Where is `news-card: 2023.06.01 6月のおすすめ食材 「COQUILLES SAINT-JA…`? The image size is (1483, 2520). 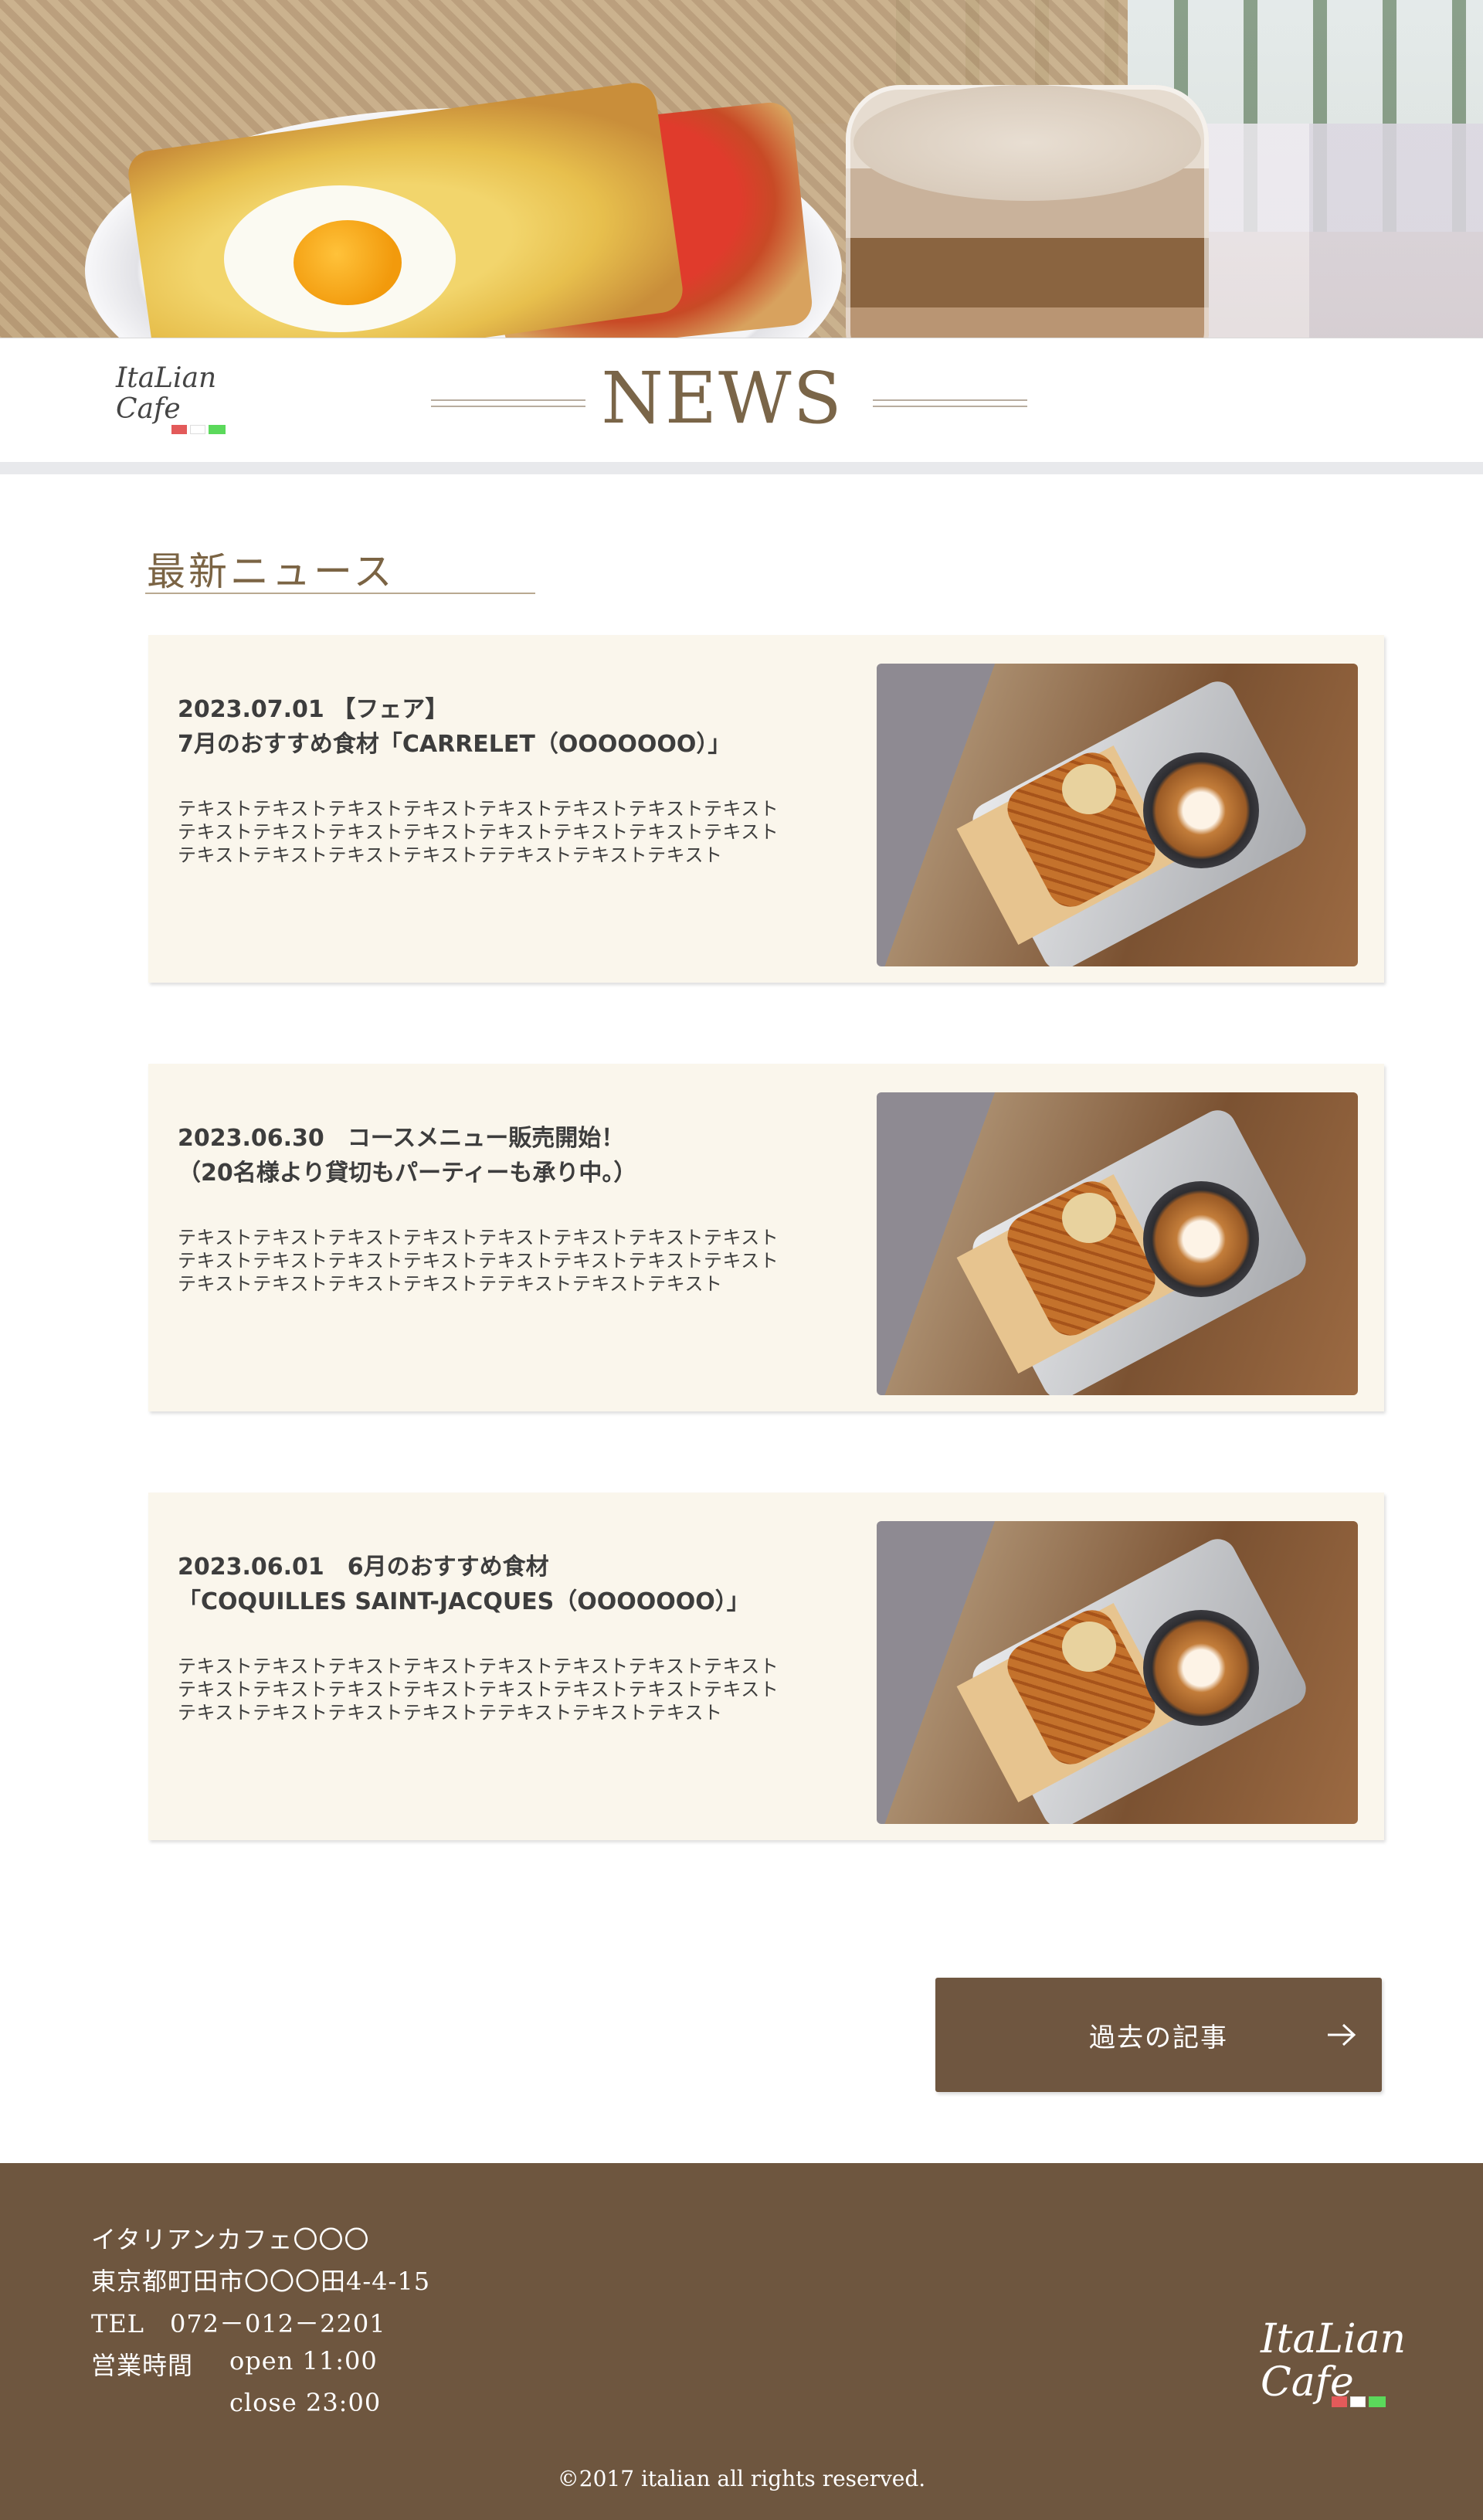
news-card: 2023.06.01 6月のおすすめ食材 「COQUILLES SAINT-JA… is located at coordinates (766, 1666).